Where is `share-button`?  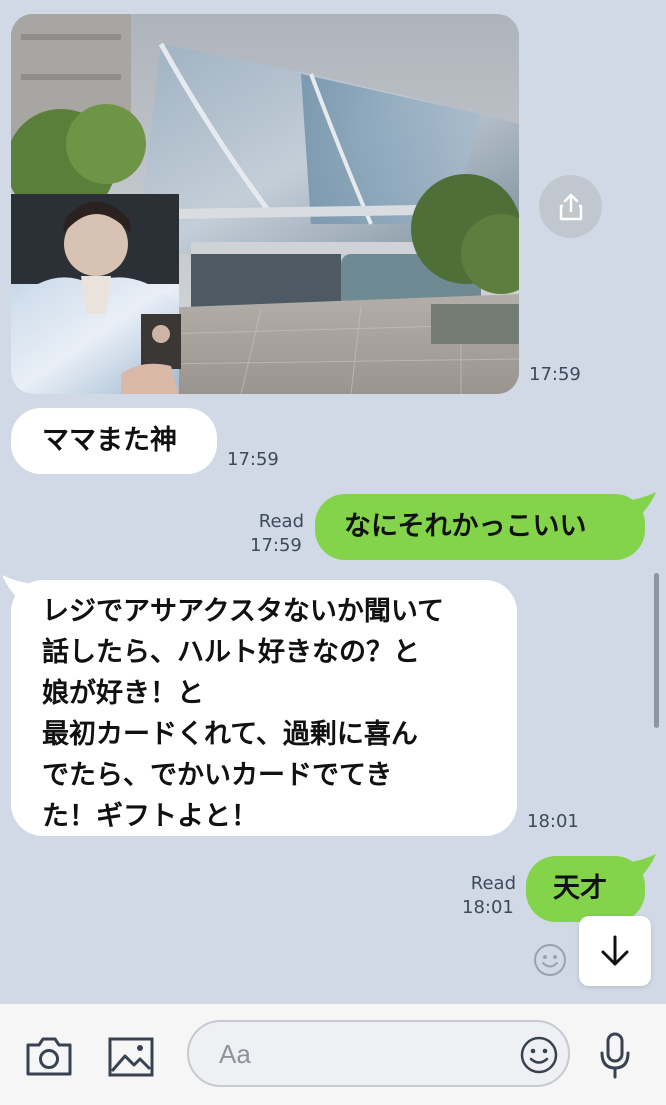
share-button is located at coordinates (570, 206).